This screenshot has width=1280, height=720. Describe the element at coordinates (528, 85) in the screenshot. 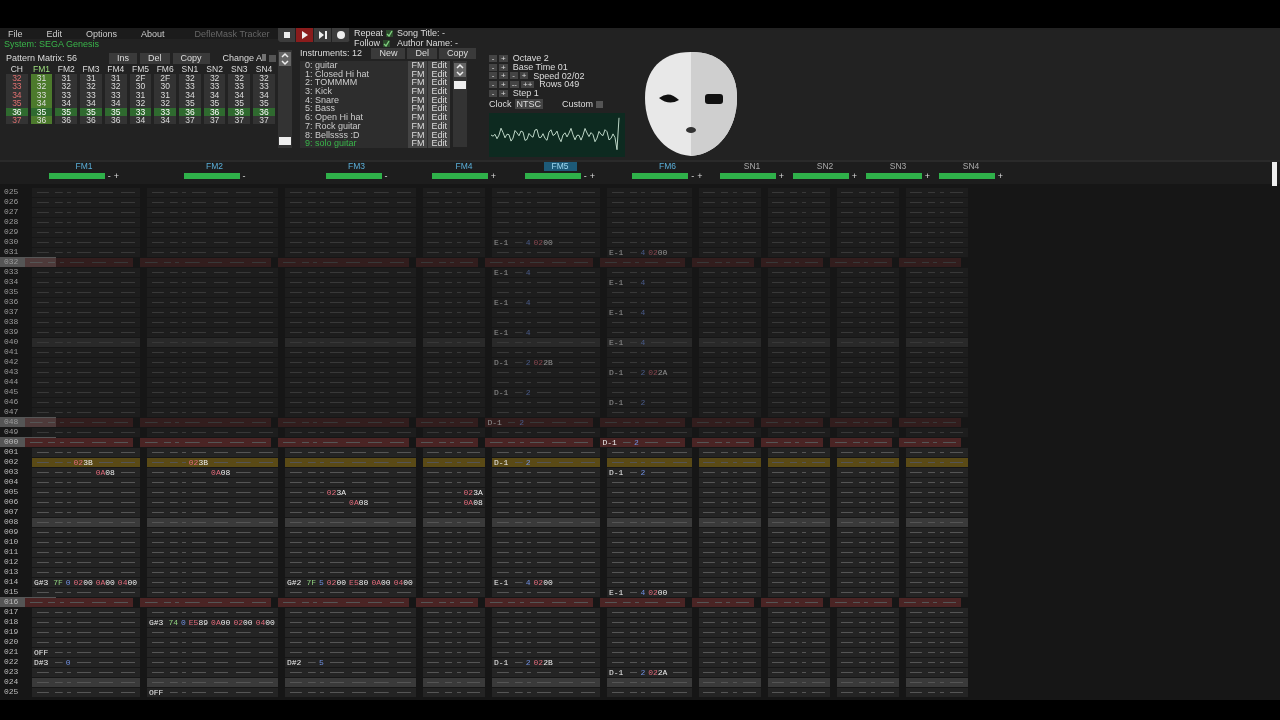

I see `step-button: ++` at that location.